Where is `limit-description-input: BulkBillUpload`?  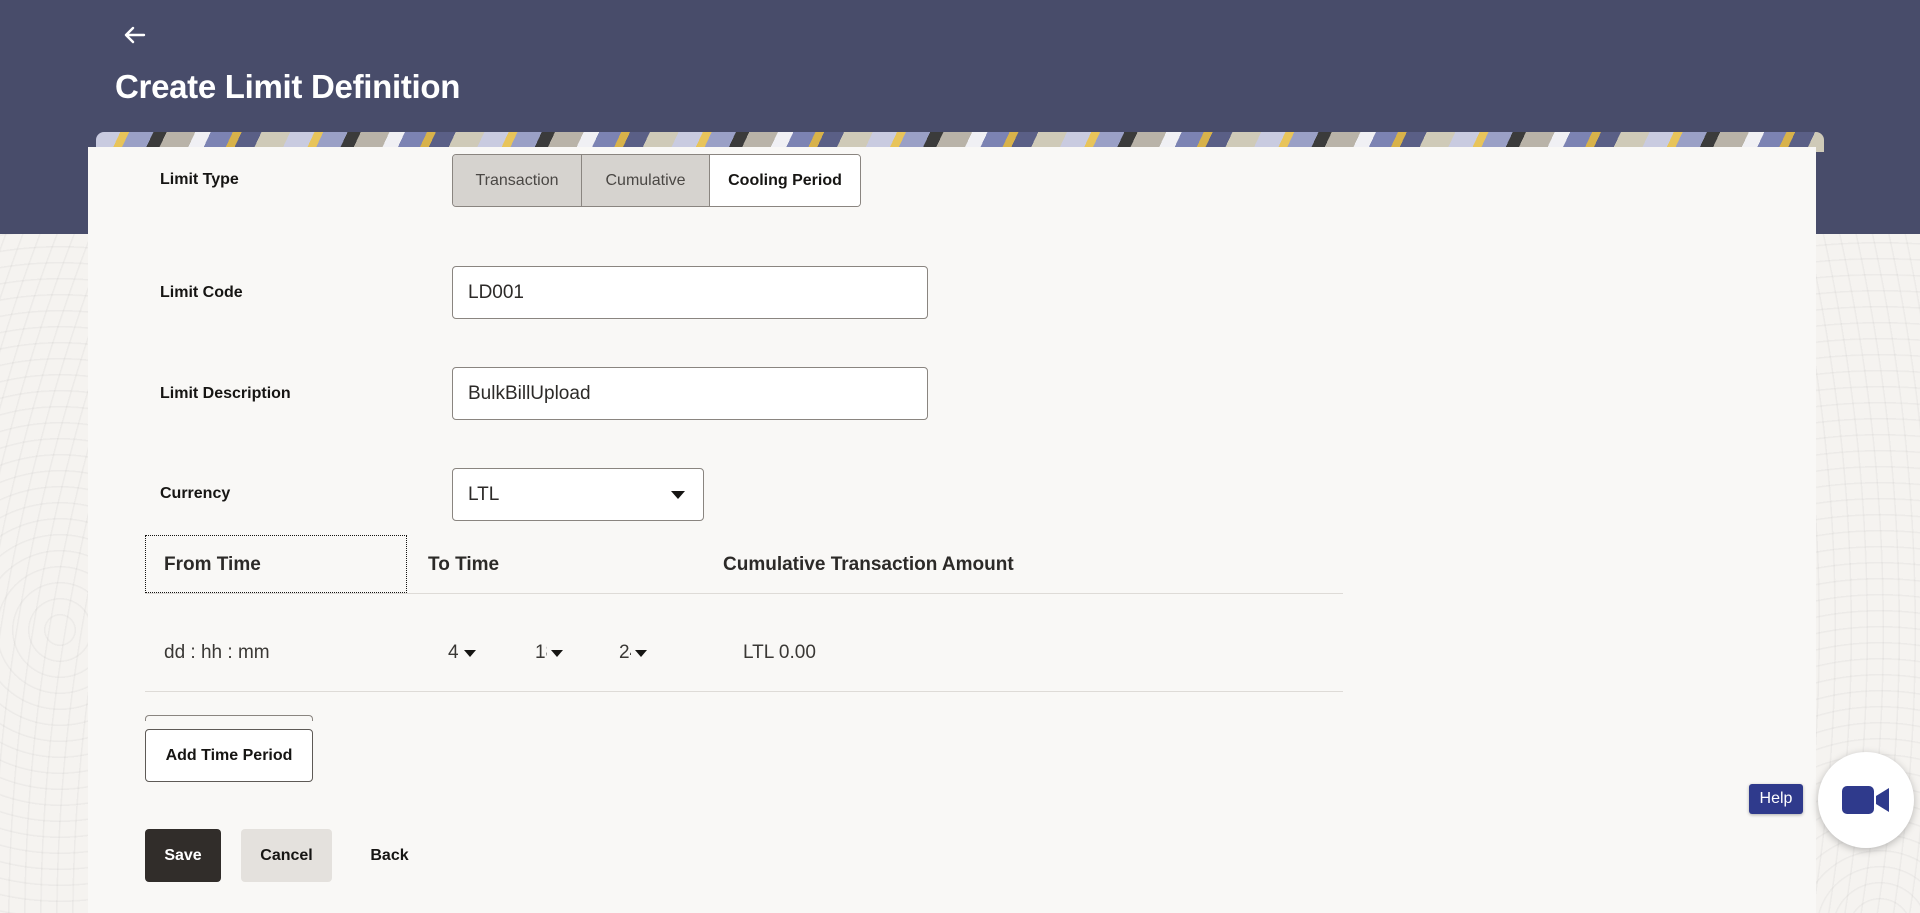
limit-description-input: BulkBillUpload is located at coordinates (690, 393).